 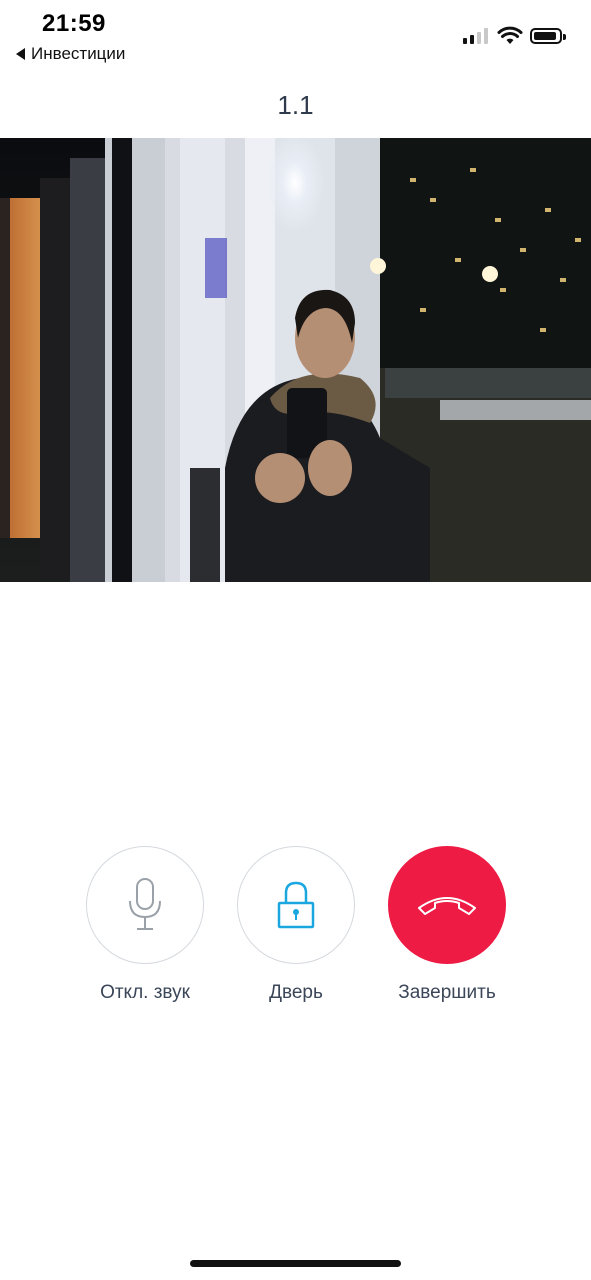 I want to click on back-to-app-link: Инвестиции, so click(x=70, y=54).